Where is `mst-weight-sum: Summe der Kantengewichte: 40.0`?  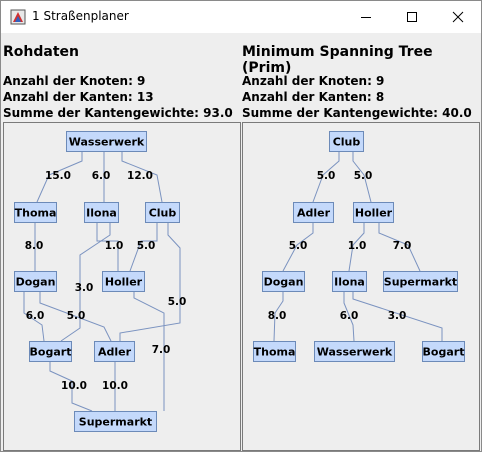
mst-weight-sum: Summe der Kantengewichte: 40.0 is located at coordinates (357, 113).